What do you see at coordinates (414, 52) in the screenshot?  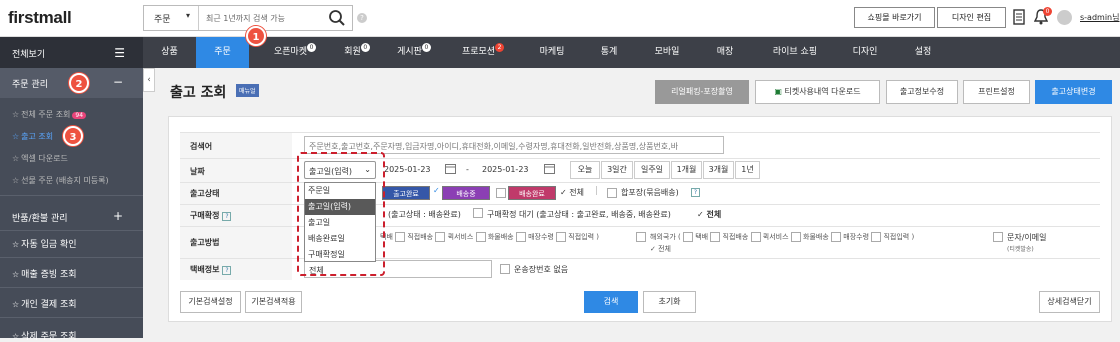 I see `menu-item-board: 게시판 0` at bounding box center [414, 52].